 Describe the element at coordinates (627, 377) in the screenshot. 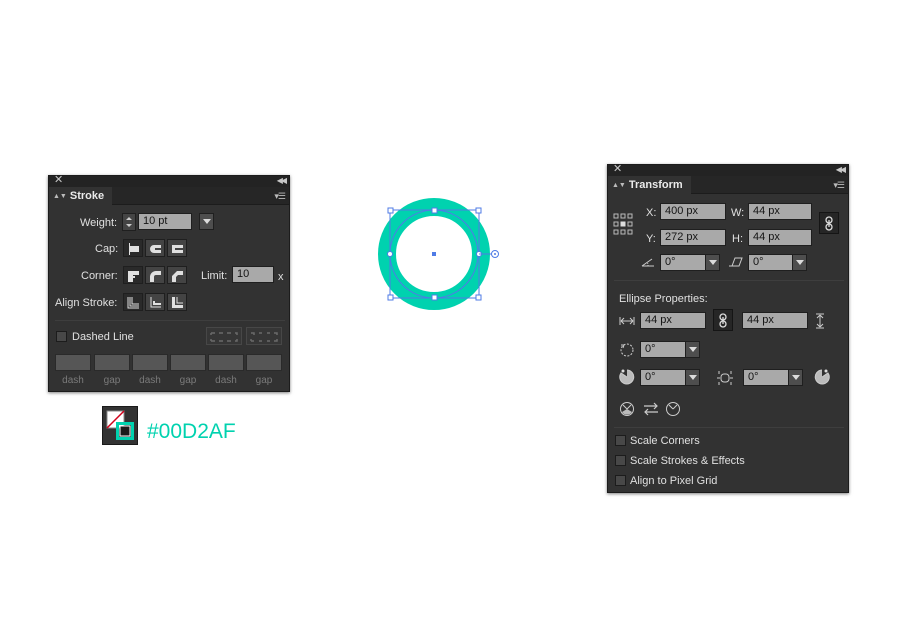

I see `pie-start-icon` at that location.